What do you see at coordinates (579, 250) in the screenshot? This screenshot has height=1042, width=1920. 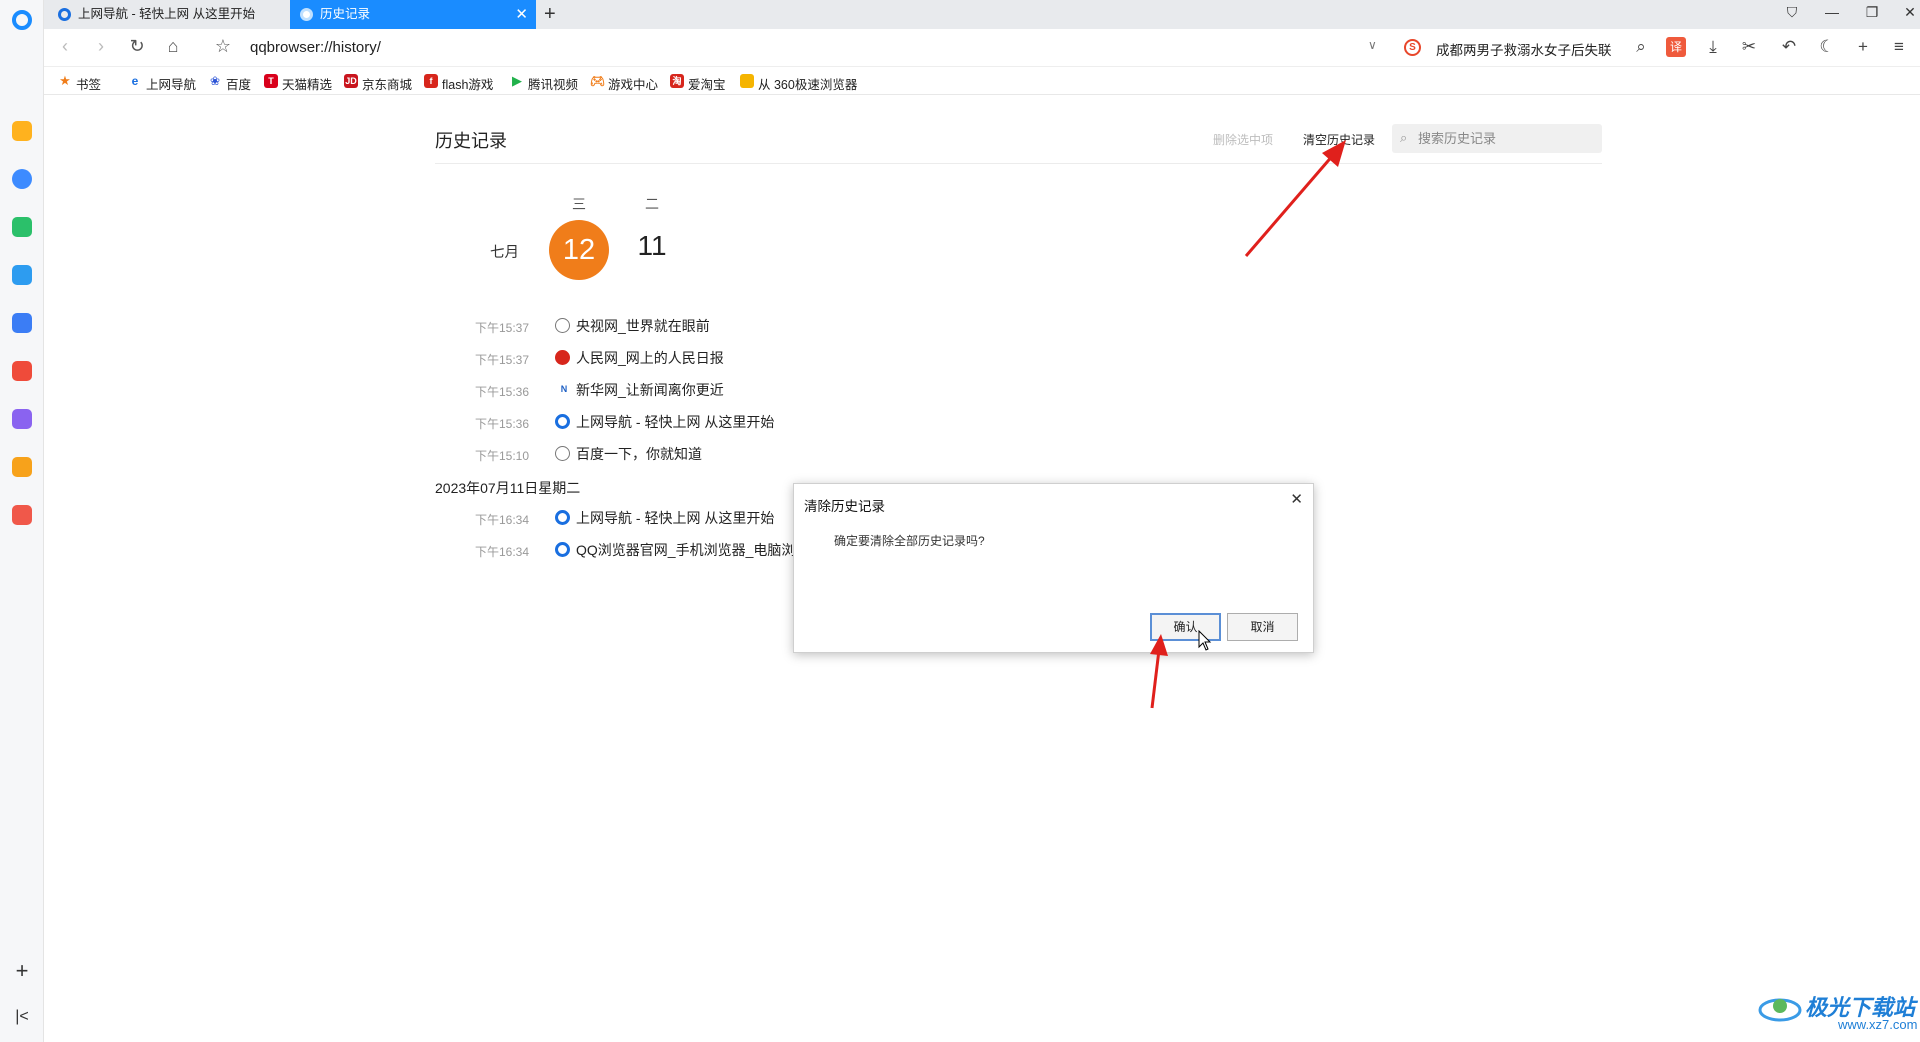 I see `day-selector-active: 12` at bounding box center [579, 250].